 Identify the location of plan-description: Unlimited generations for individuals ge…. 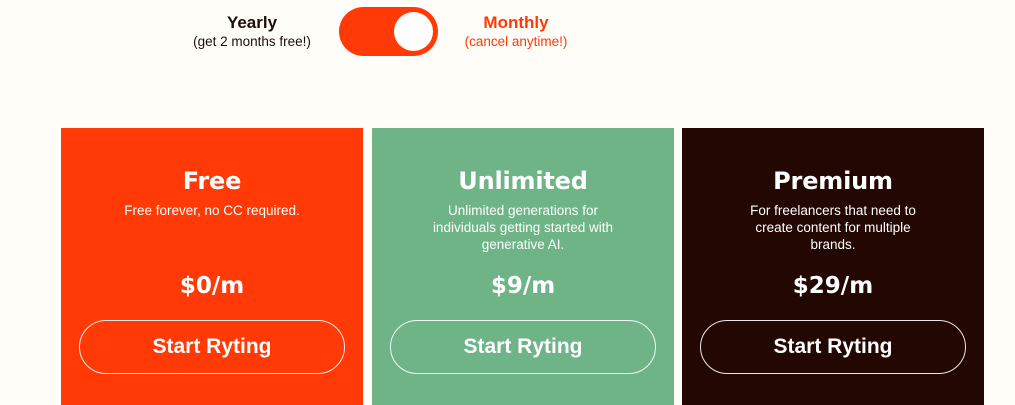
(523, 227).